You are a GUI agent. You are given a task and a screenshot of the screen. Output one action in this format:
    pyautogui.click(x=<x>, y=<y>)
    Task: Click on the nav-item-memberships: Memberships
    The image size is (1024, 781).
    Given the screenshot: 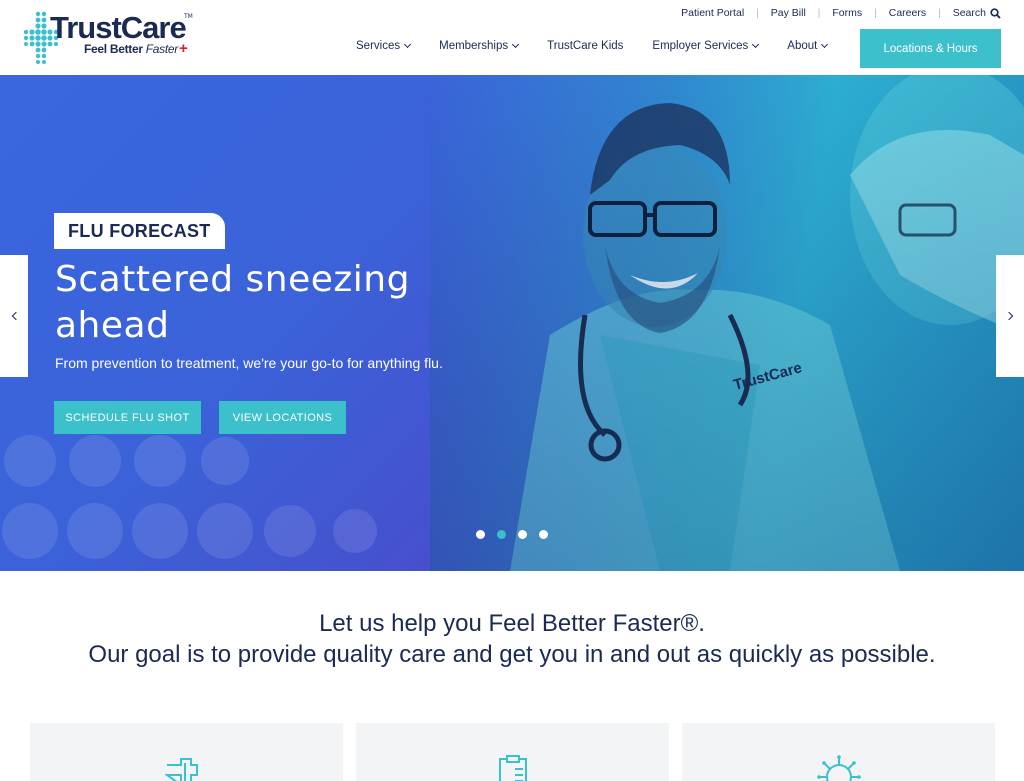 What is the action you would take?
    pyautogui.click(x=479, y=46)
    